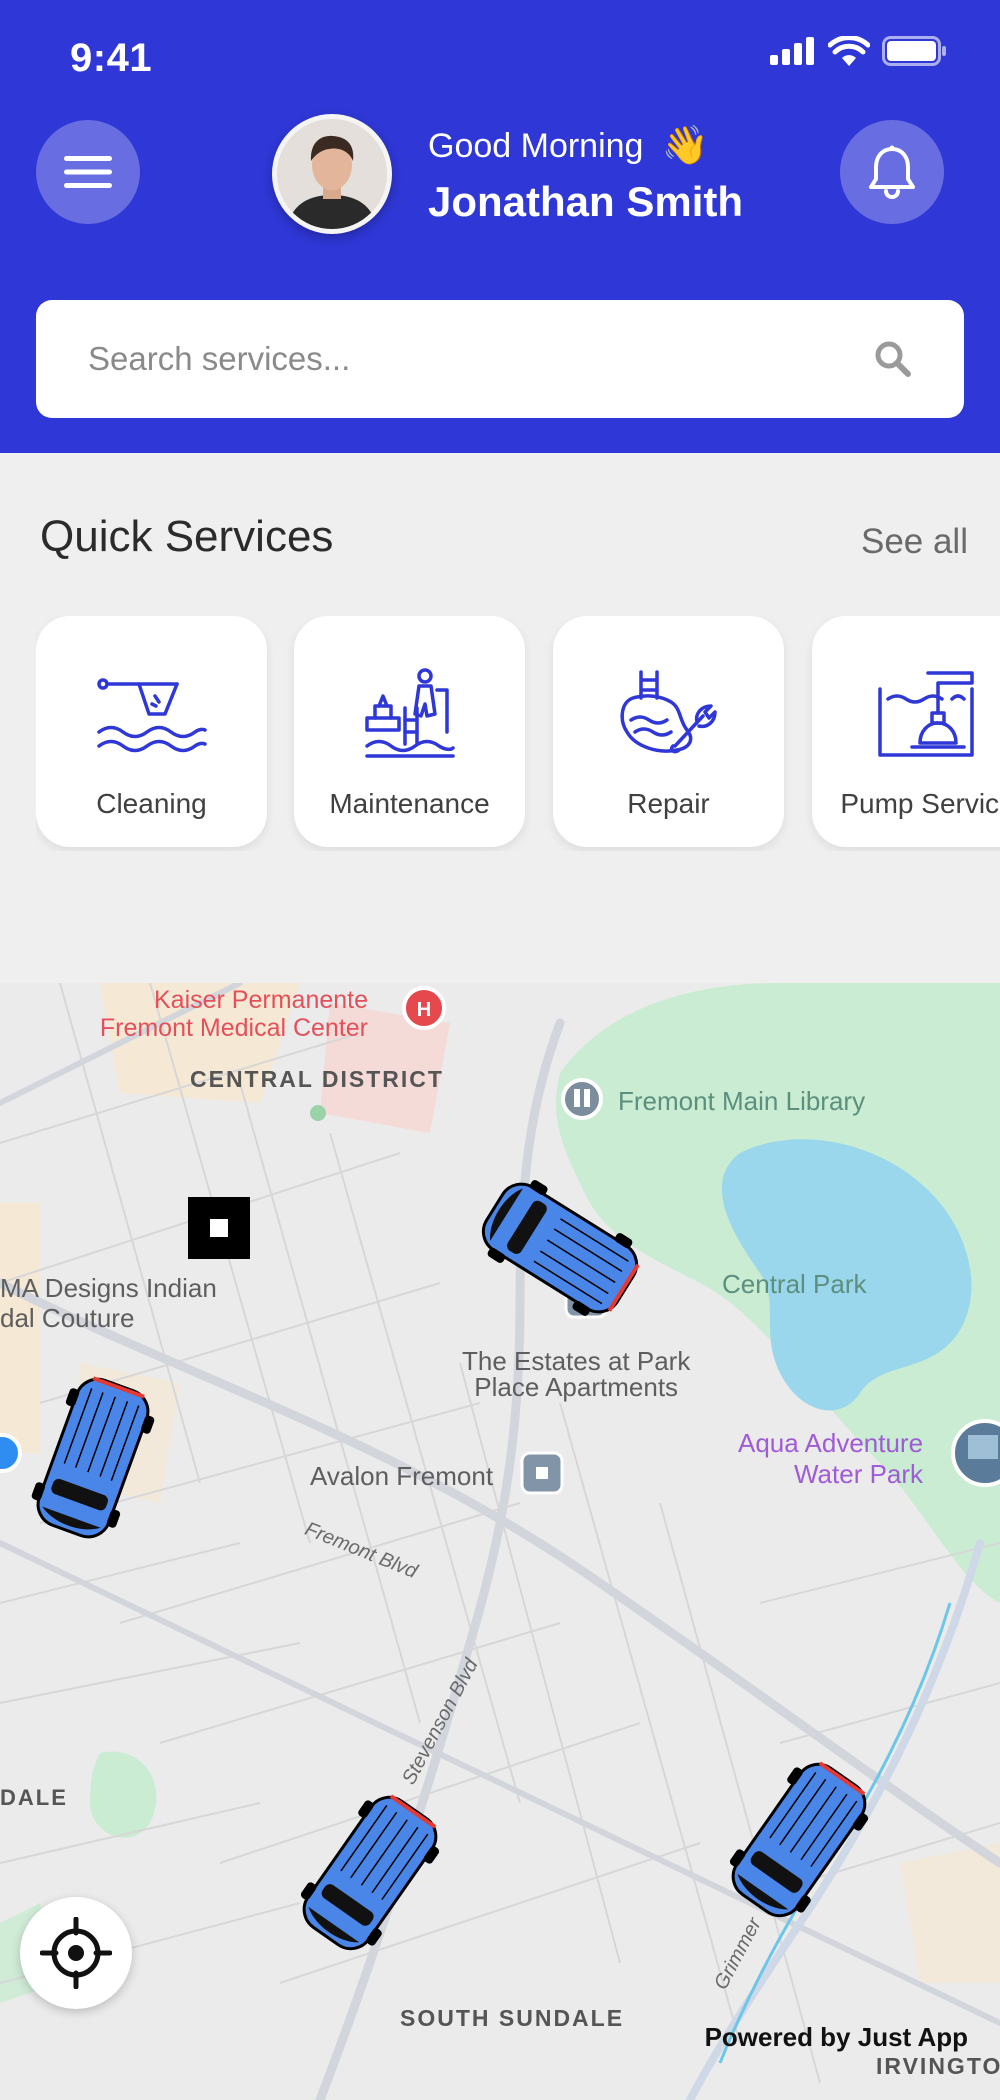 The image size is (1000, 2100). What do you see at coordinates (261, 1000) in the screenshot?
I see `map-label-line: Kaiser Permanente` at bounding box center [261, 1000].